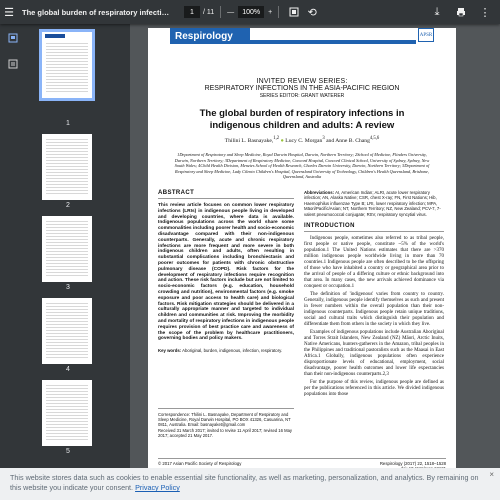 The height and width of the screenshot is (500, 500). I want to click on thumbnail-number: 5, so click(68, 451).